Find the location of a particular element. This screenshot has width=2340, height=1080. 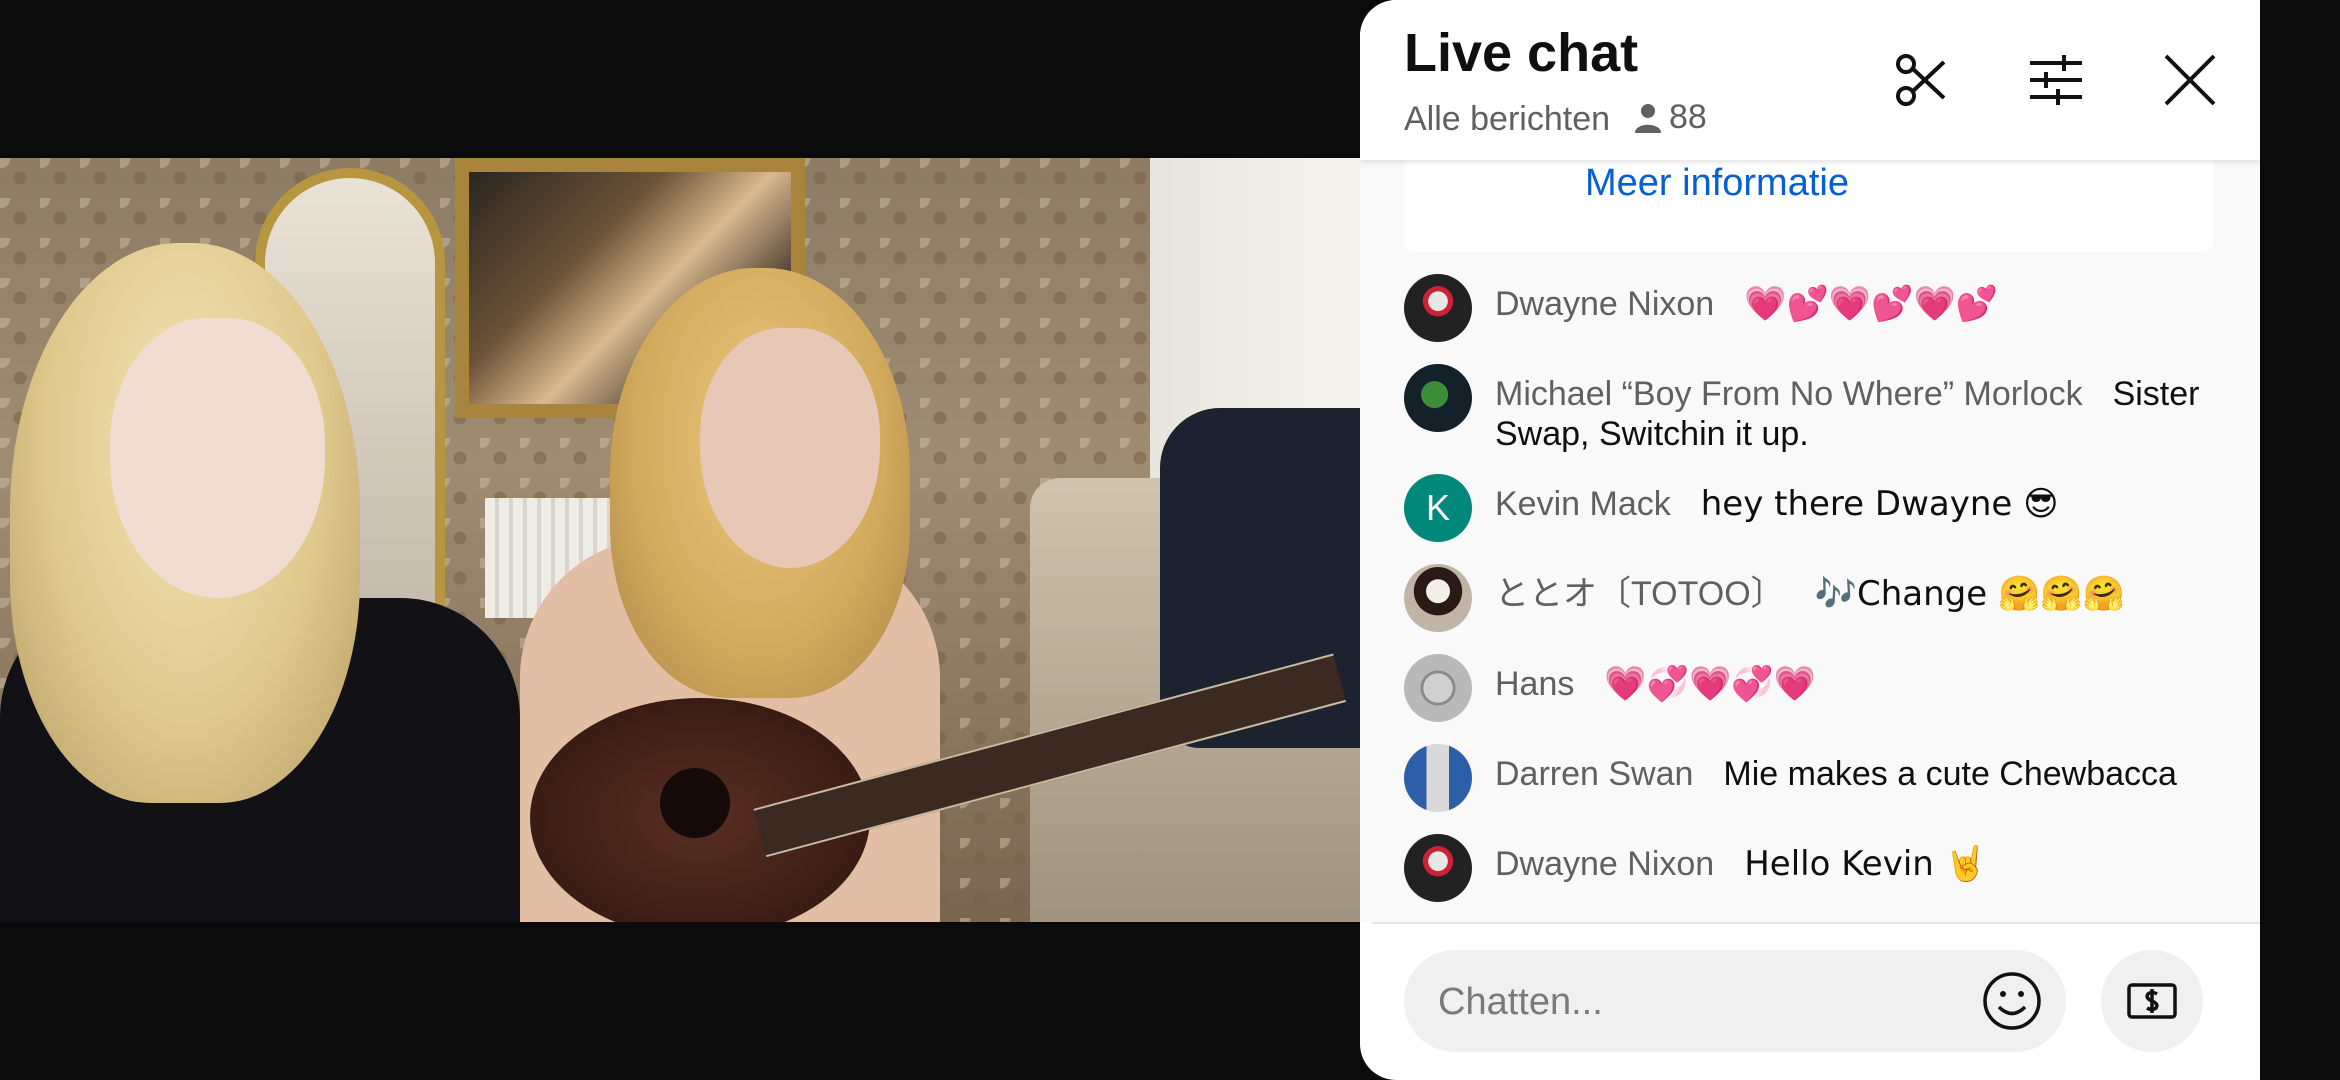

viewer-count: 88 is located at coordinates (1671, 117).